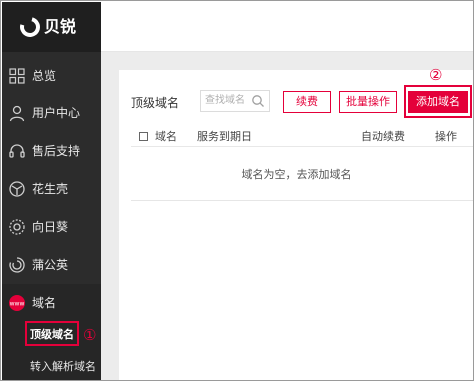 The height and width of the screenshot is (381, 474). What do you see at coordinates (17, 227) in the screenshot?
I see `sunflower-icon` at bounding box center [17, 227].